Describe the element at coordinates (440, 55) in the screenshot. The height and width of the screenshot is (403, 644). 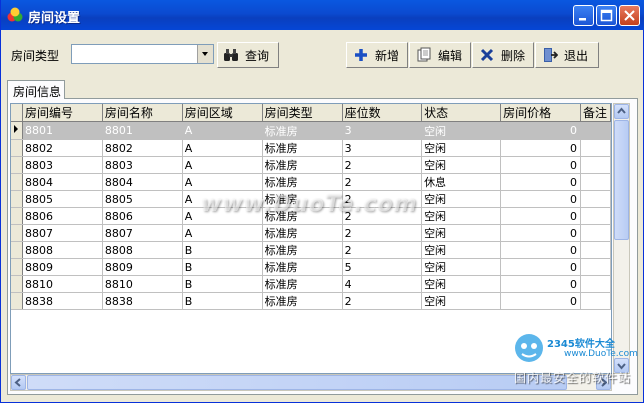
I see `edit-button: 编辑` at that location.